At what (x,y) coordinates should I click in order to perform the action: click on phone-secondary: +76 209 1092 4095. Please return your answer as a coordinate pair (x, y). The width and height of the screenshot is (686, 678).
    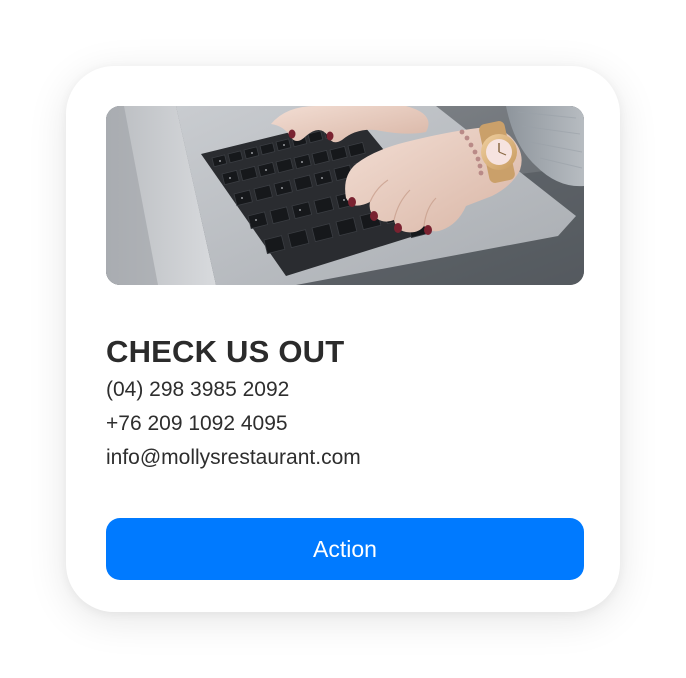
    Looking at the image, I should click on (197, 423).